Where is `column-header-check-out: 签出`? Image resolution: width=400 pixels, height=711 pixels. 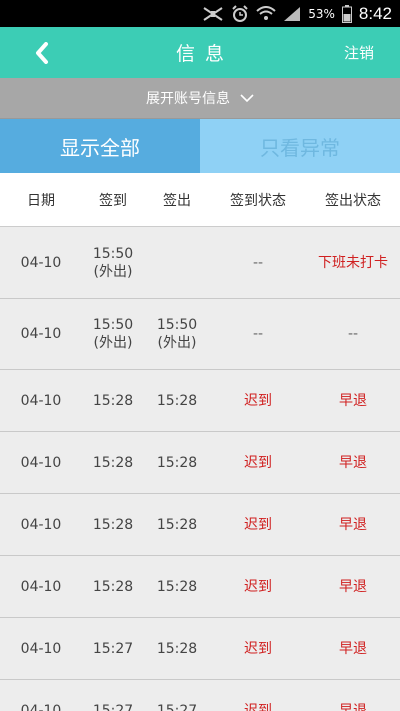 column-header-check-out: 签出 is located at coordinates (177, 200).